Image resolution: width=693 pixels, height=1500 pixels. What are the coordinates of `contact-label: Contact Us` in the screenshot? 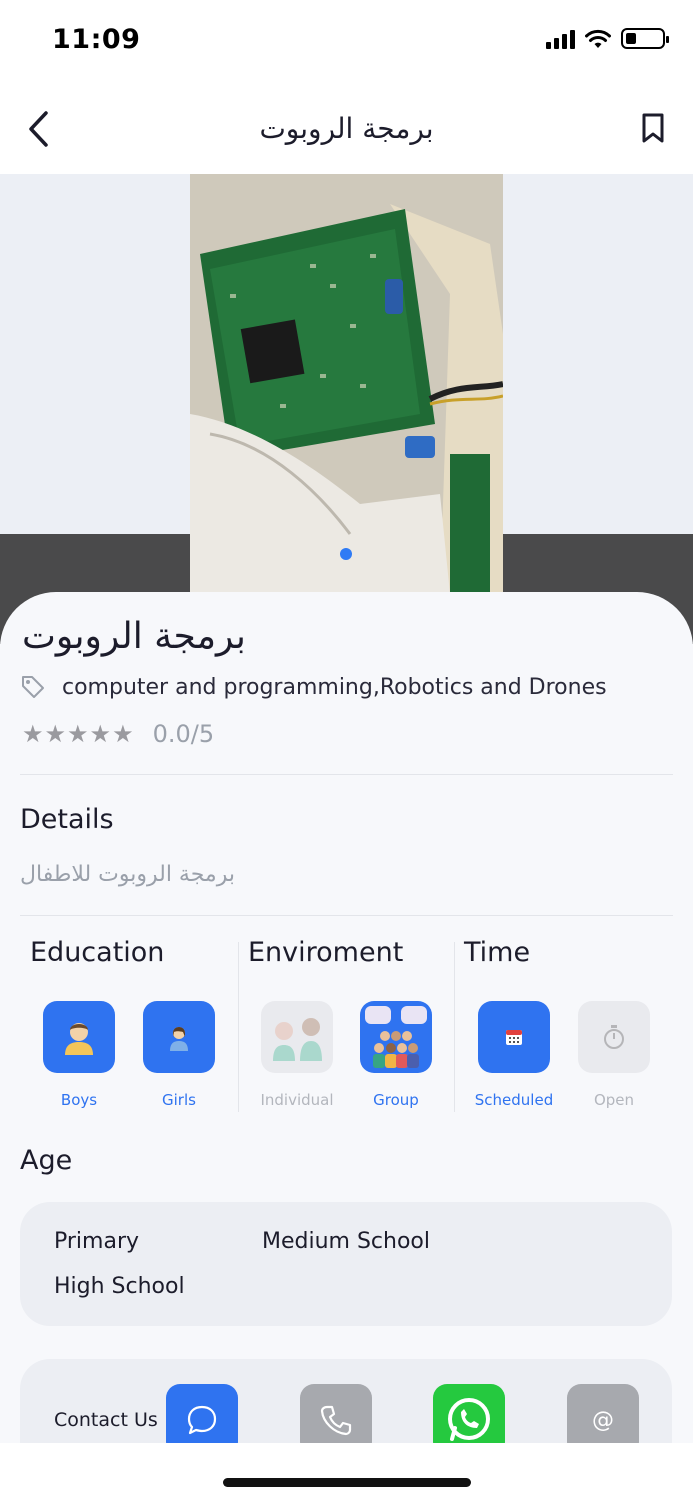 It's located at (106, 1420).